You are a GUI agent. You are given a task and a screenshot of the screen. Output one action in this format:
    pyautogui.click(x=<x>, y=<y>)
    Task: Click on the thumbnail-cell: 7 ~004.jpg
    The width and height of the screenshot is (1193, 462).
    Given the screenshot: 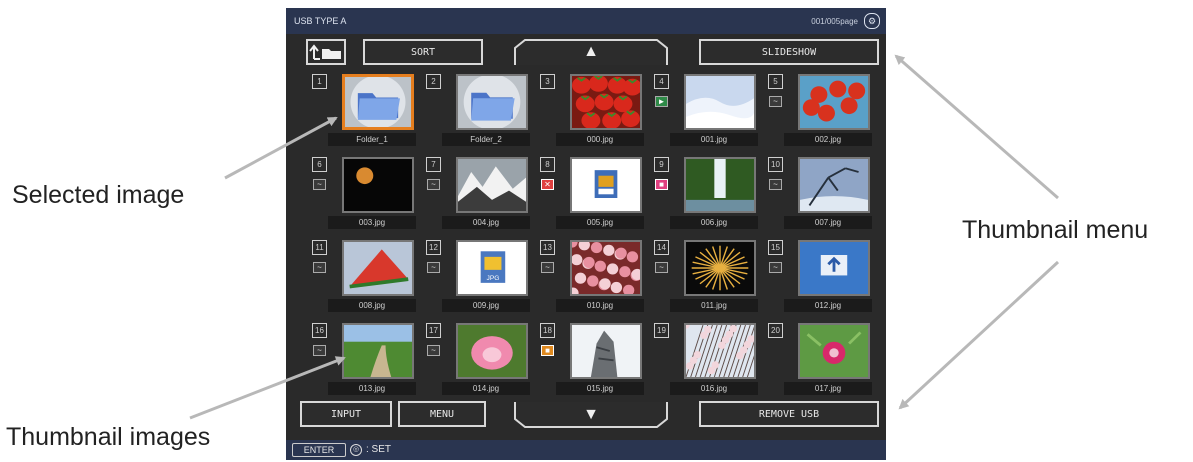 What is the action you would take?
    pyautogui.click(x=477, y=194)
    